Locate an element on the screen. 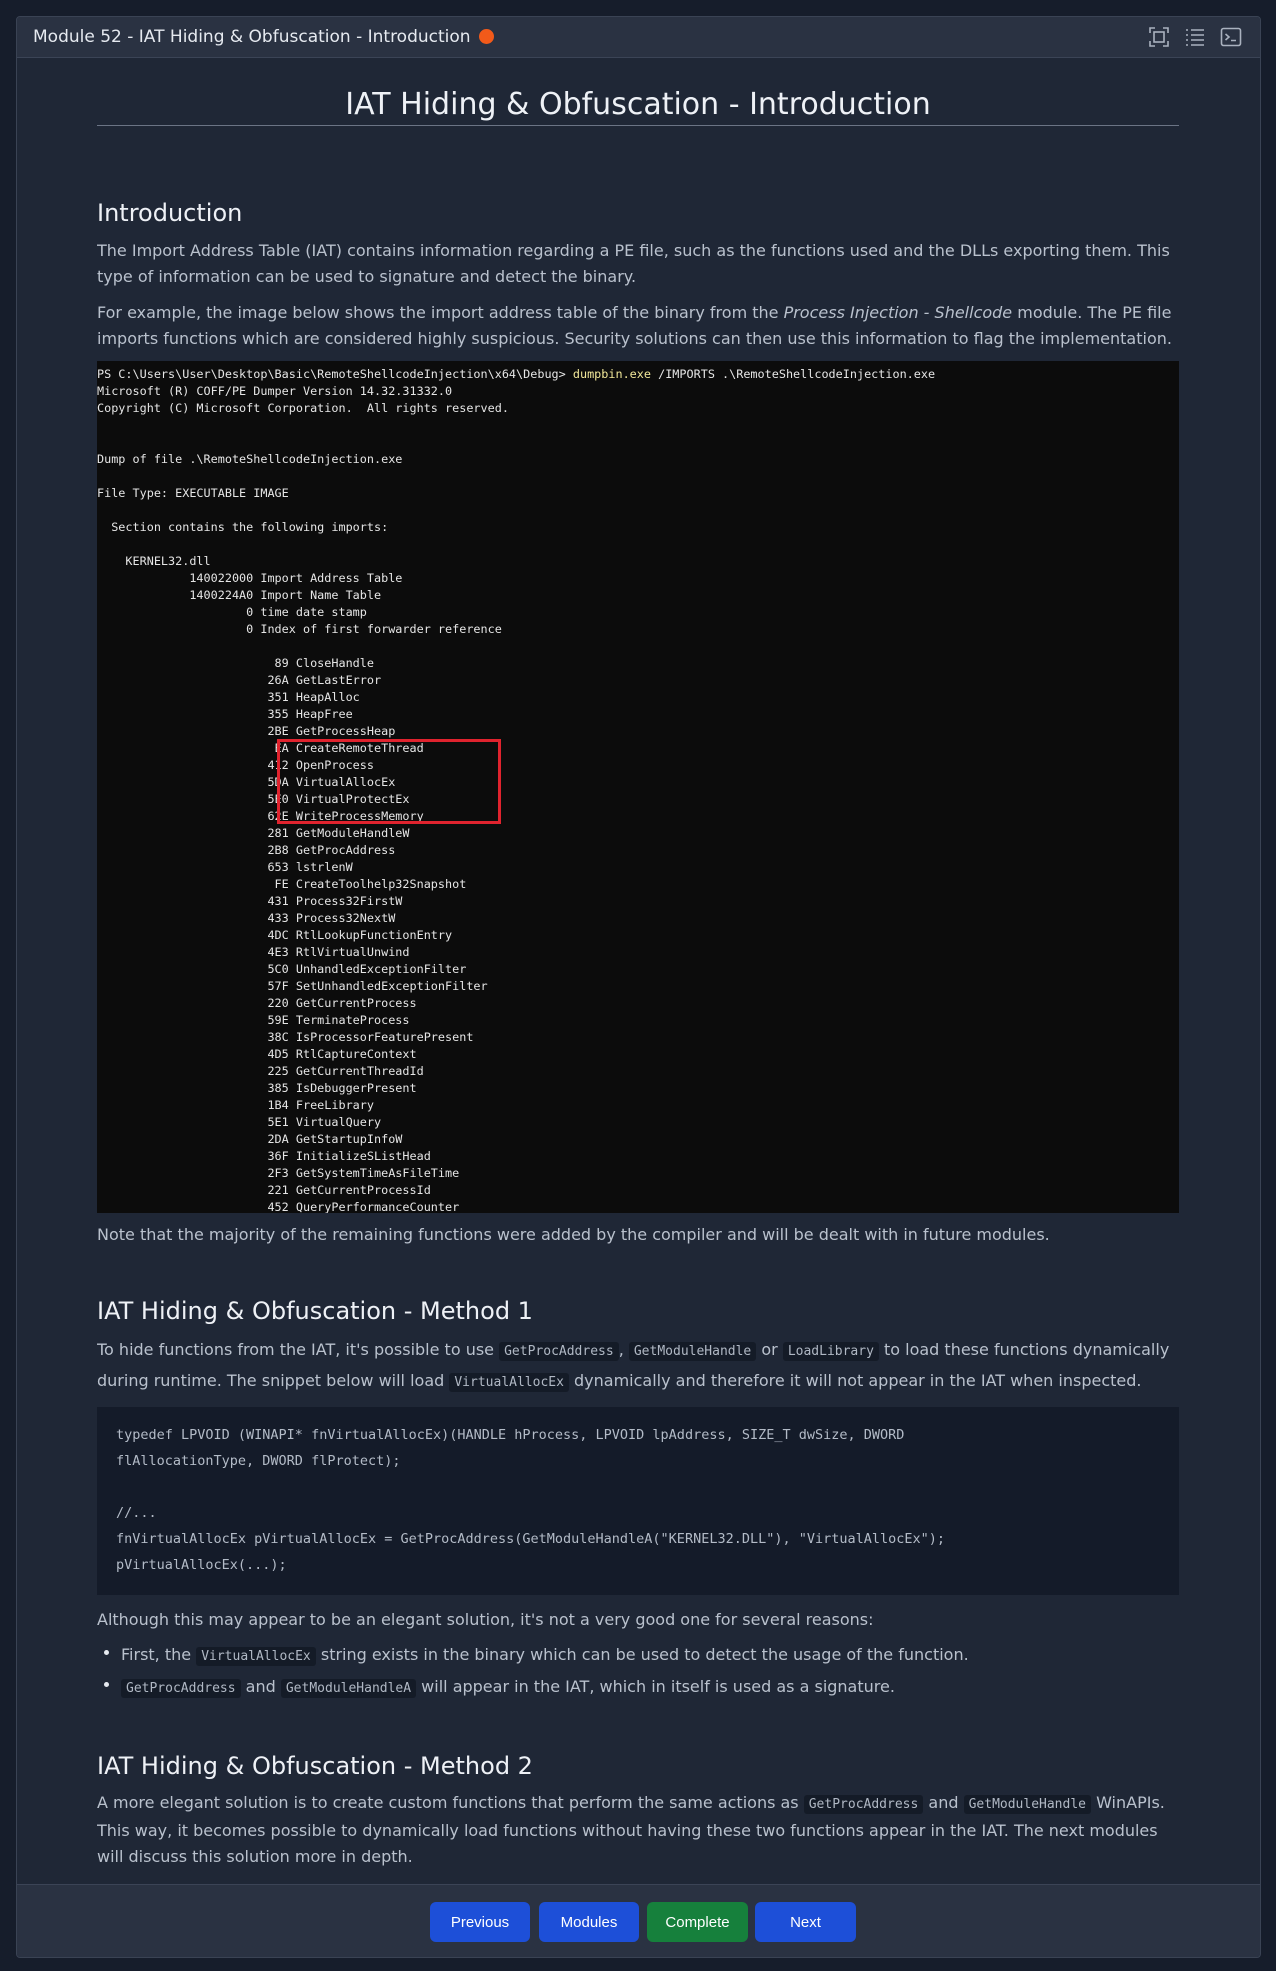 The image size is (1276, 1971). import-entry: 355 HeapFree is located at coordinates (310, 714).